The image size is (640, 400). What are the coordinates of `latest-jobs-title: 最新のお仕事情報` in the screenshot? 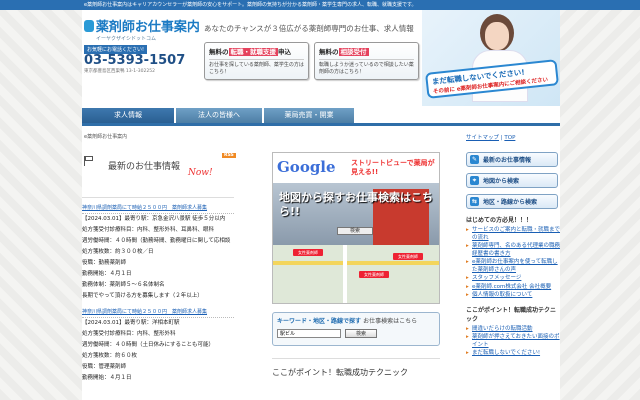 It's located at (144, 167).